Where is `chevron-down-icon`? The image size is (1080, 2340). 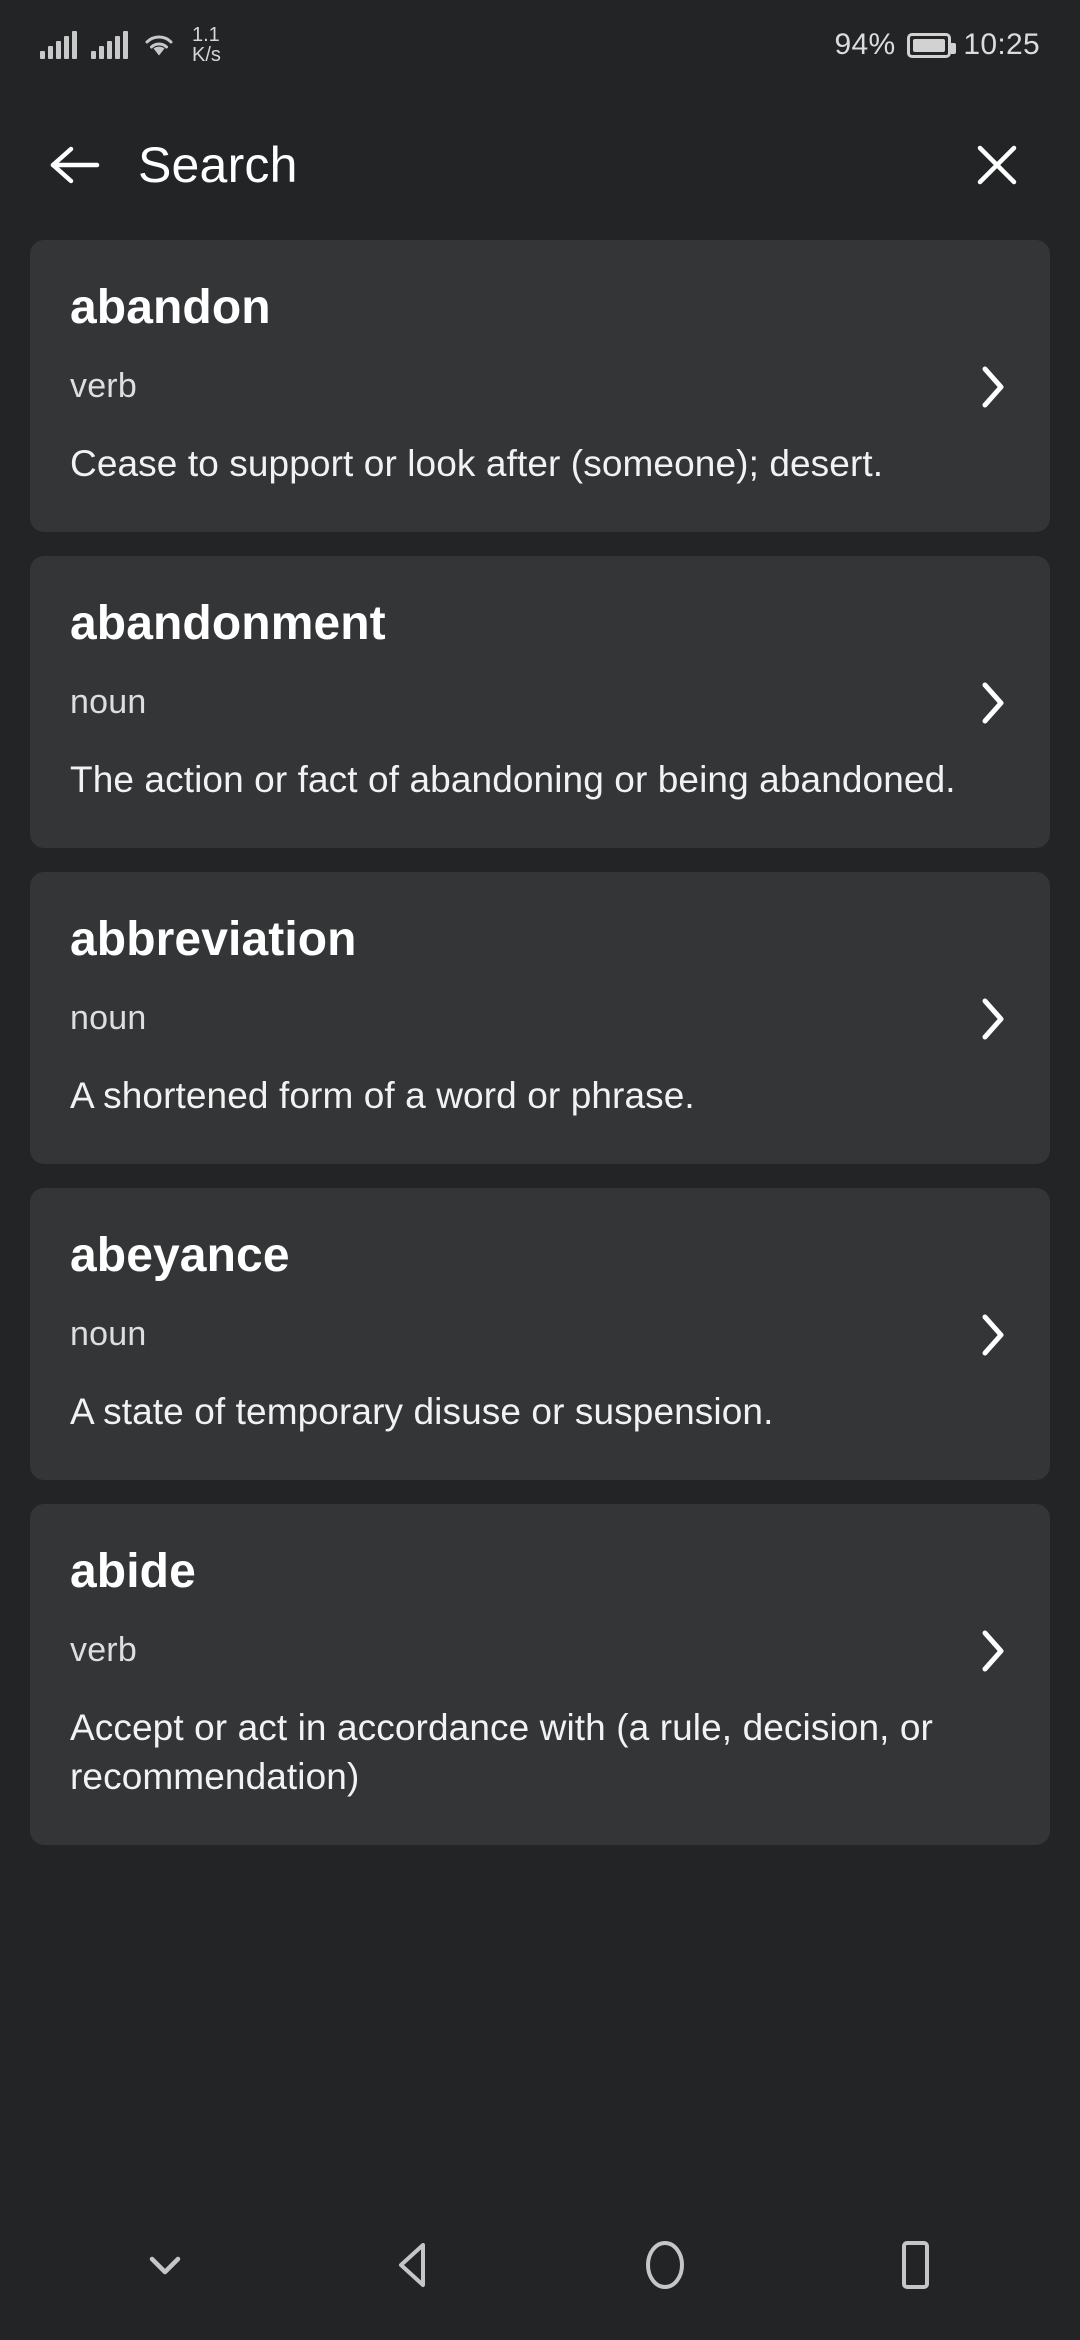
chevron-down-icon is located at coordinates (165, 2265).